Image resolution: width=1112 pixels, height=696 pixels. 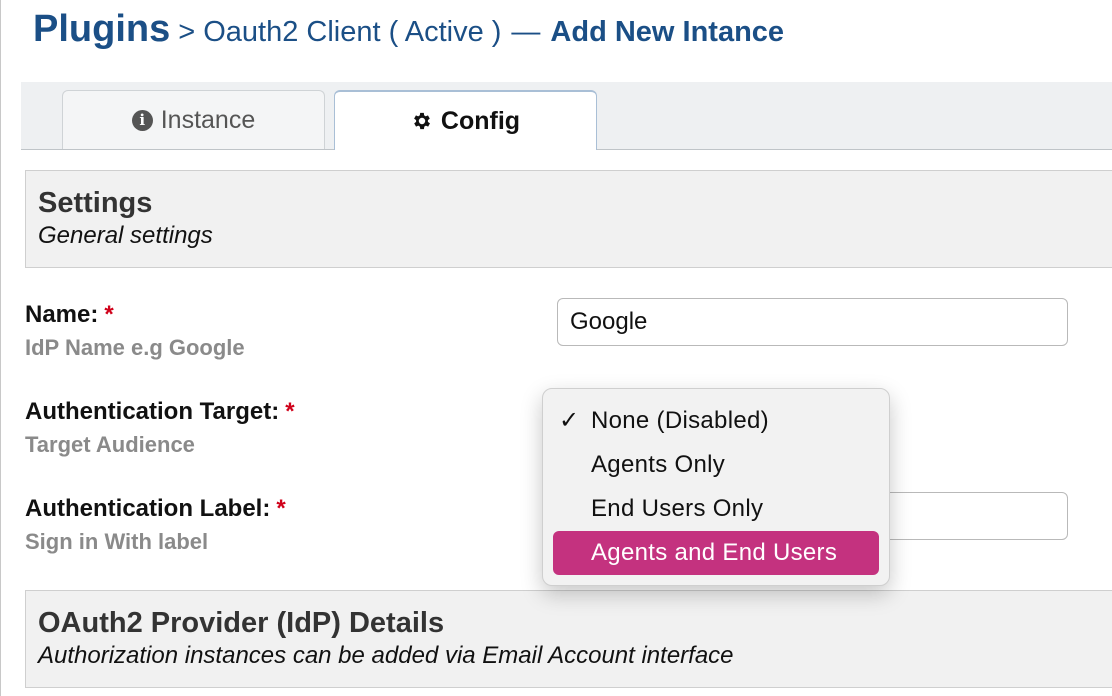 What do you see at coordinates (62, 314) in the screenshot?
I see `name-label: Name:` at bounding box center [62, 314].